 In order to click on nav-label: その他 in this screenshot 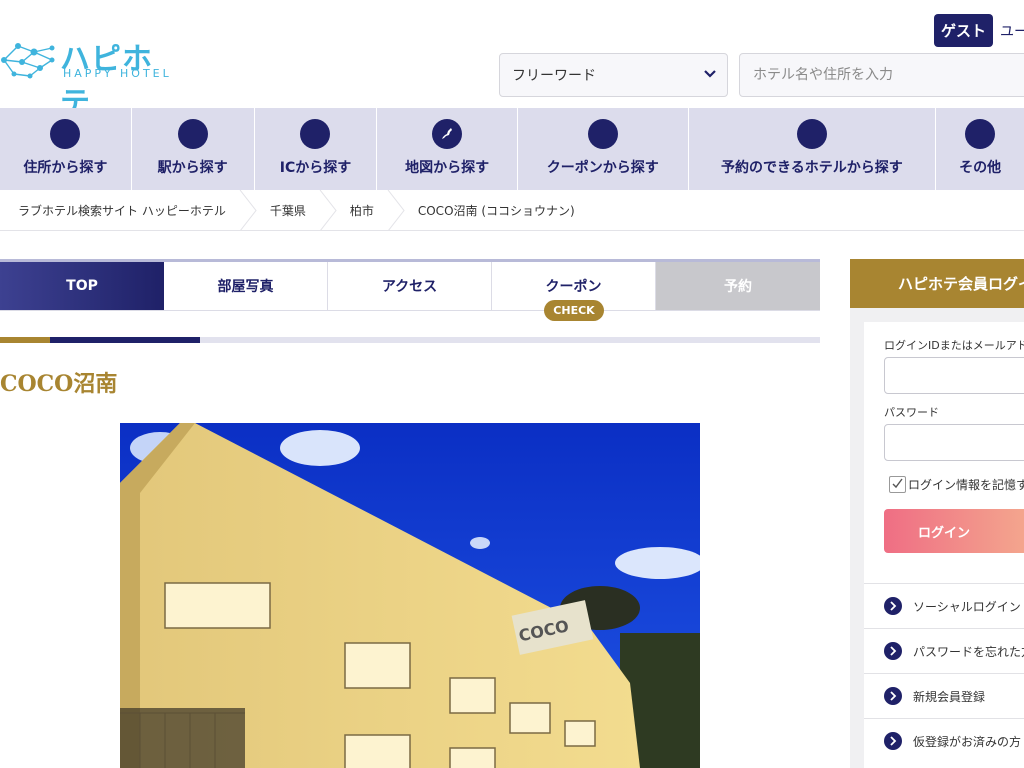, I will do `click(980, 168)`.